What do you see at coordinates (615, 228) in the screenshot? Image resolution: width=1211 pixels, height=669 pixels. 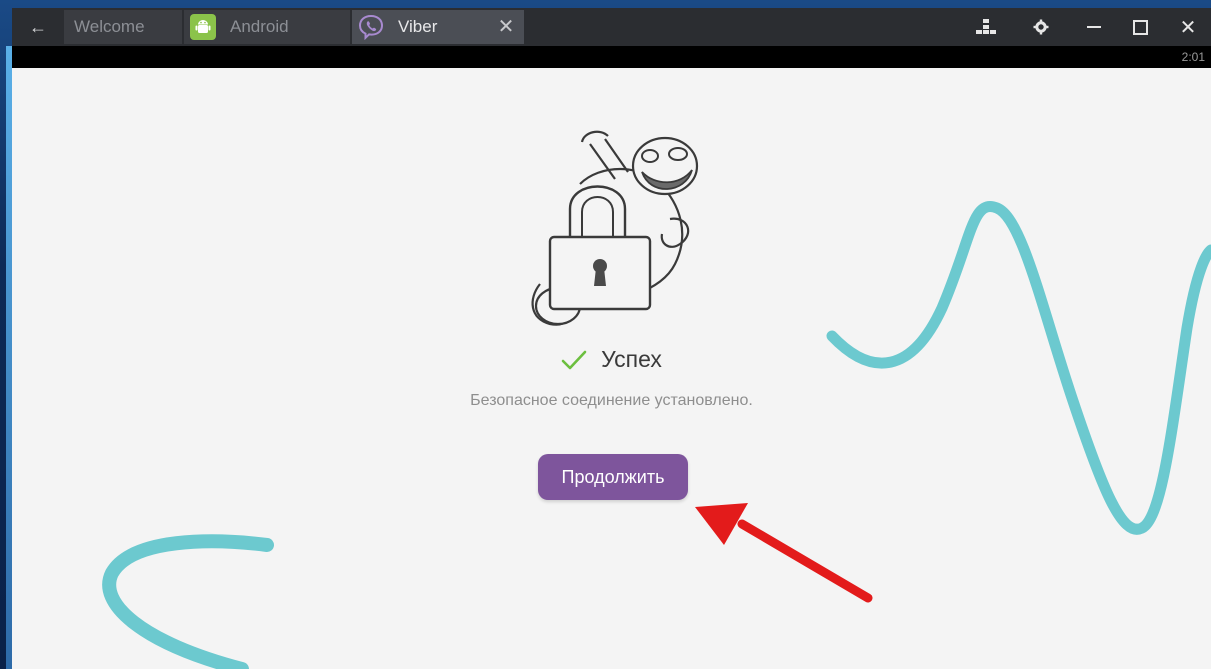 I see `cat-padlock-illustration` at bounding box center [615, 228].